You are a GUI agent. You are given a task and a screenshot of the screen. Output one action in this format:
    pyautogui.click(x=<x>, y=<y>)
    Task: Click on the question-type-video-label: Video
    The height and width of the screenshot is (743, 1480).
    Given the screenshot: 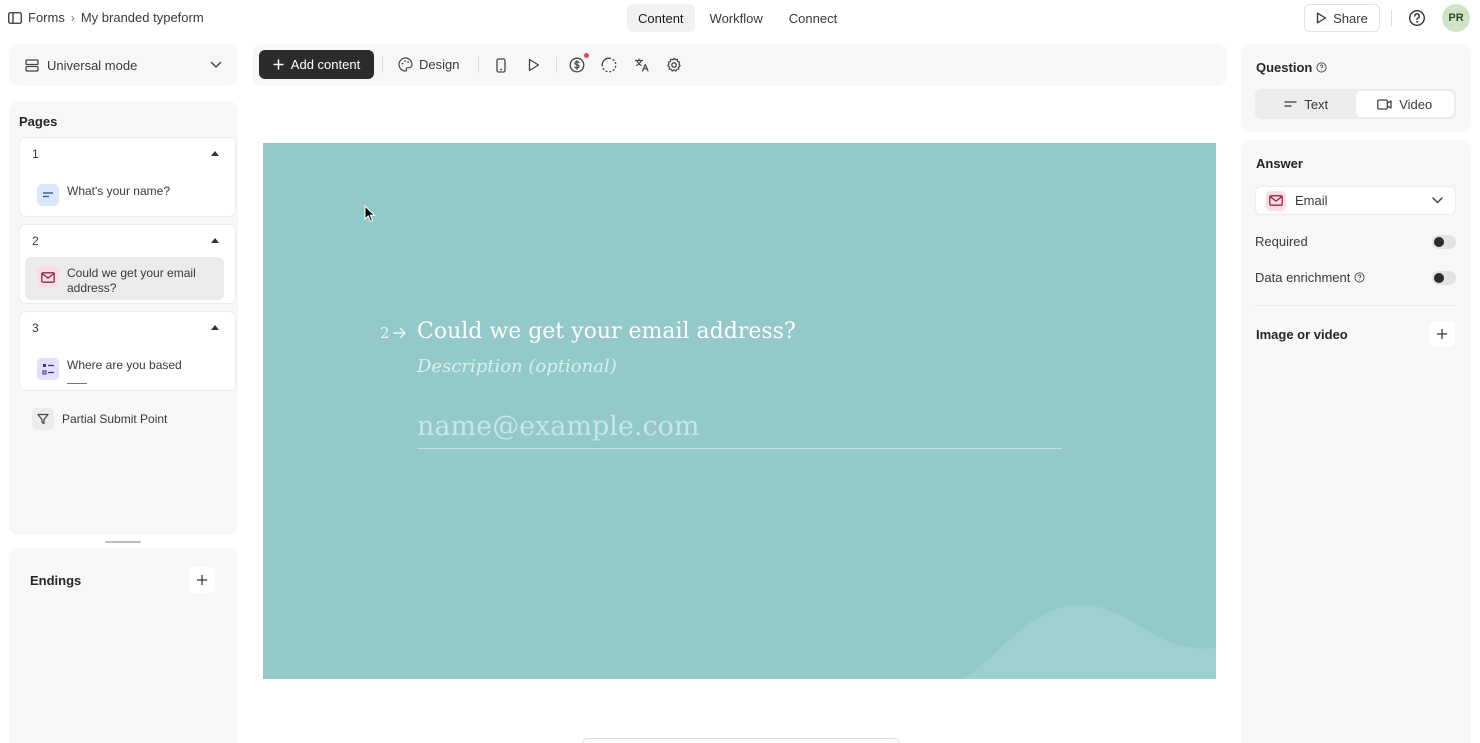 What is the action you would take?
    pyautogui.click(x=1416, y=104)
    